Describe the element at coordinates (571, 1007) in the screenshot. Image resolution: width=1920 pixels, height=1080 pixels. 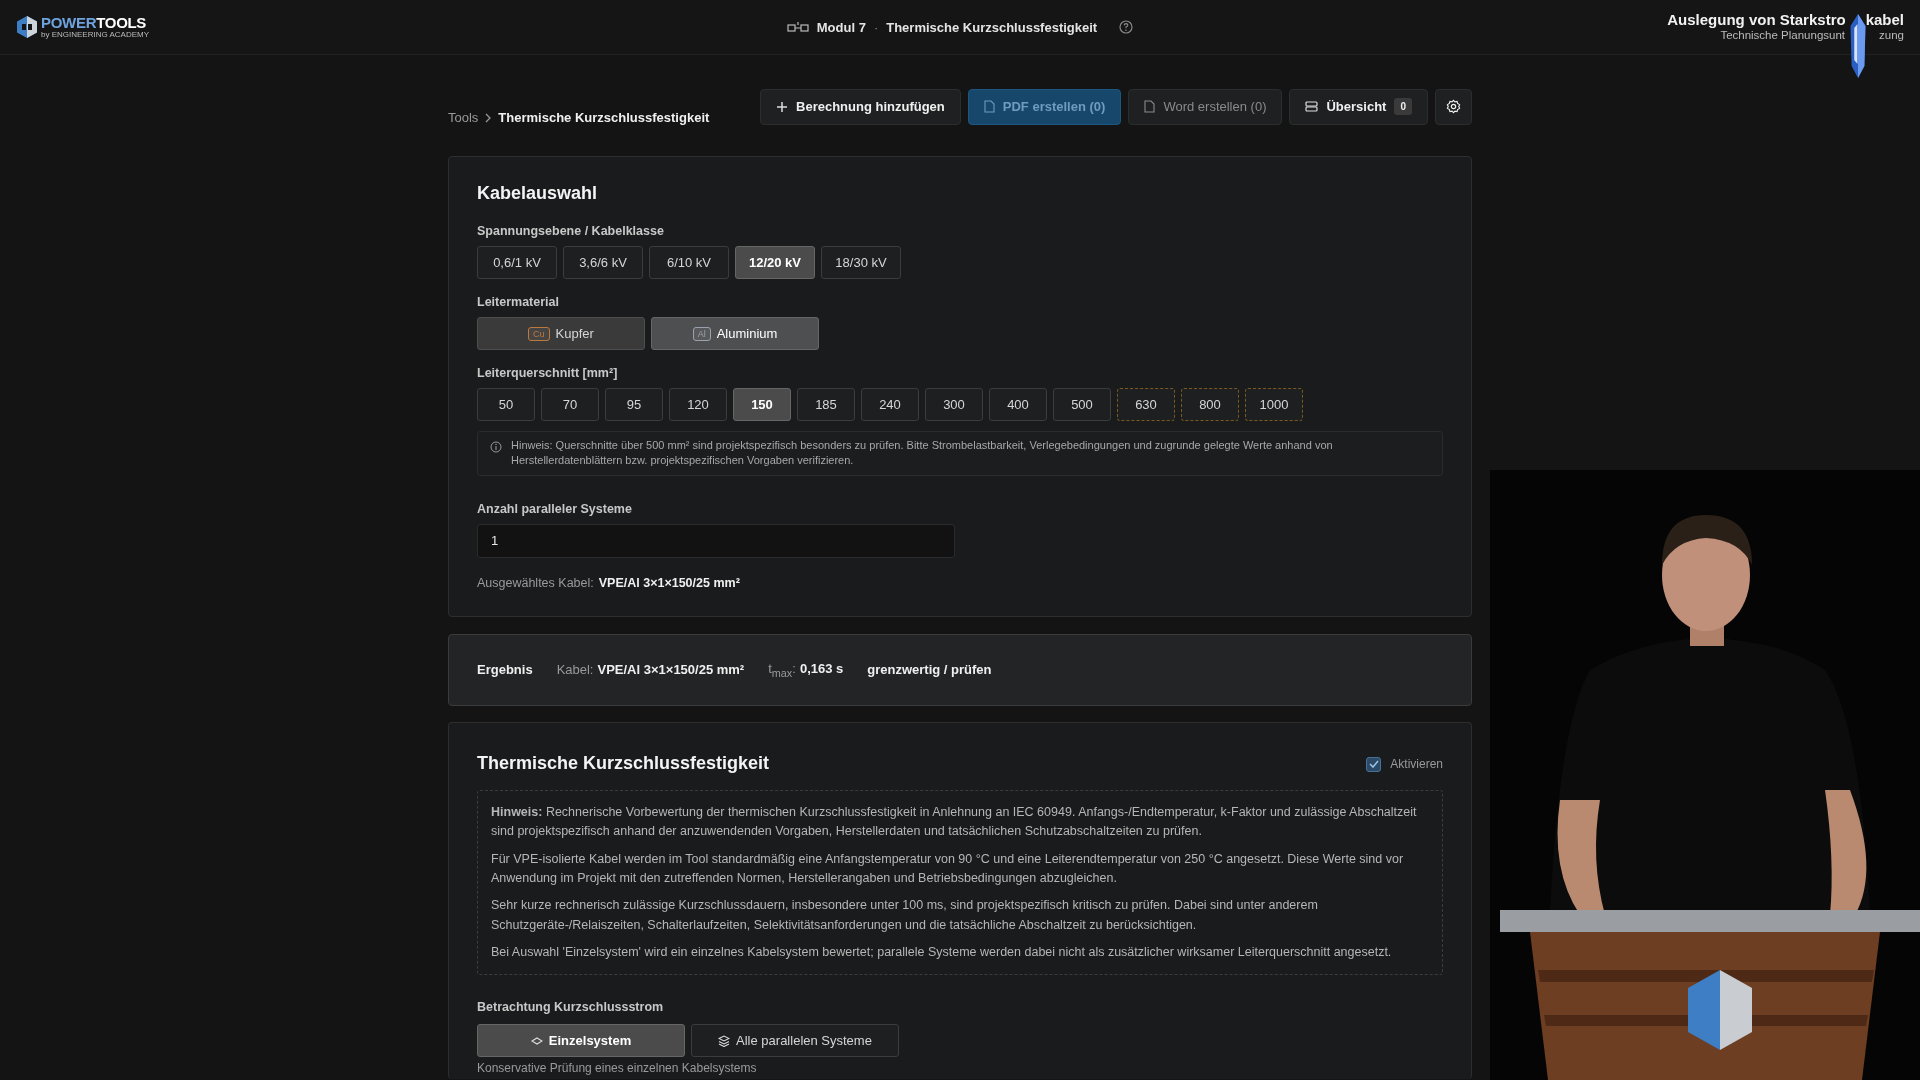
I see `field-label: Betrachtung Kurzschlussstrom` at that location.